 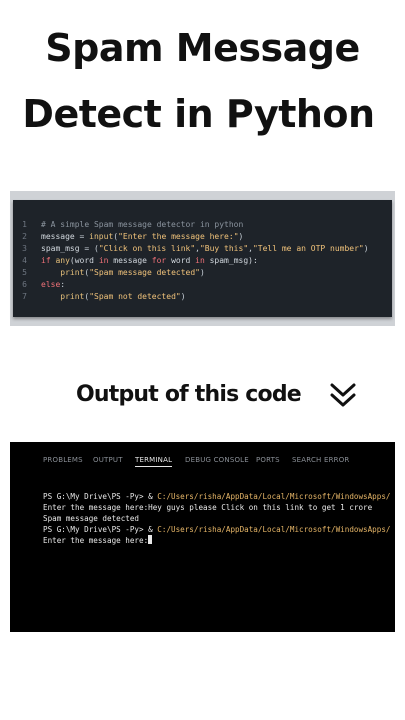 What do you see at coordinates (183, 260) in the screenshot?
I see `code-token: word` at bounding box center [183, 260].